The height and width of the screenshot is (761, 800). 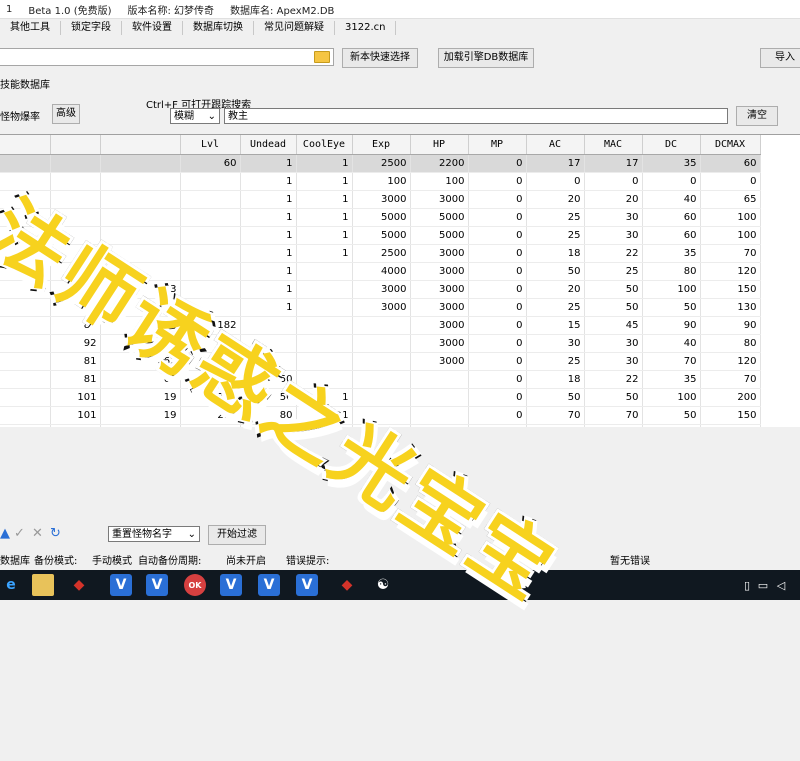 I want to click on table-row: 1 1 100 100 0 0 0 0 0, so click(x=380, y=181).